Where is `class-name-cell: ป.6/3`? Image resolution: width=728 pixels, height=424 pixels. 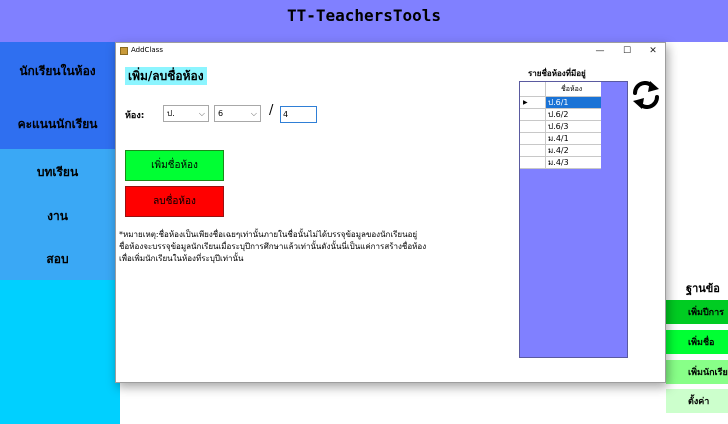 class-name-cell: ป.6/3 is located at coordinates (573, 127).